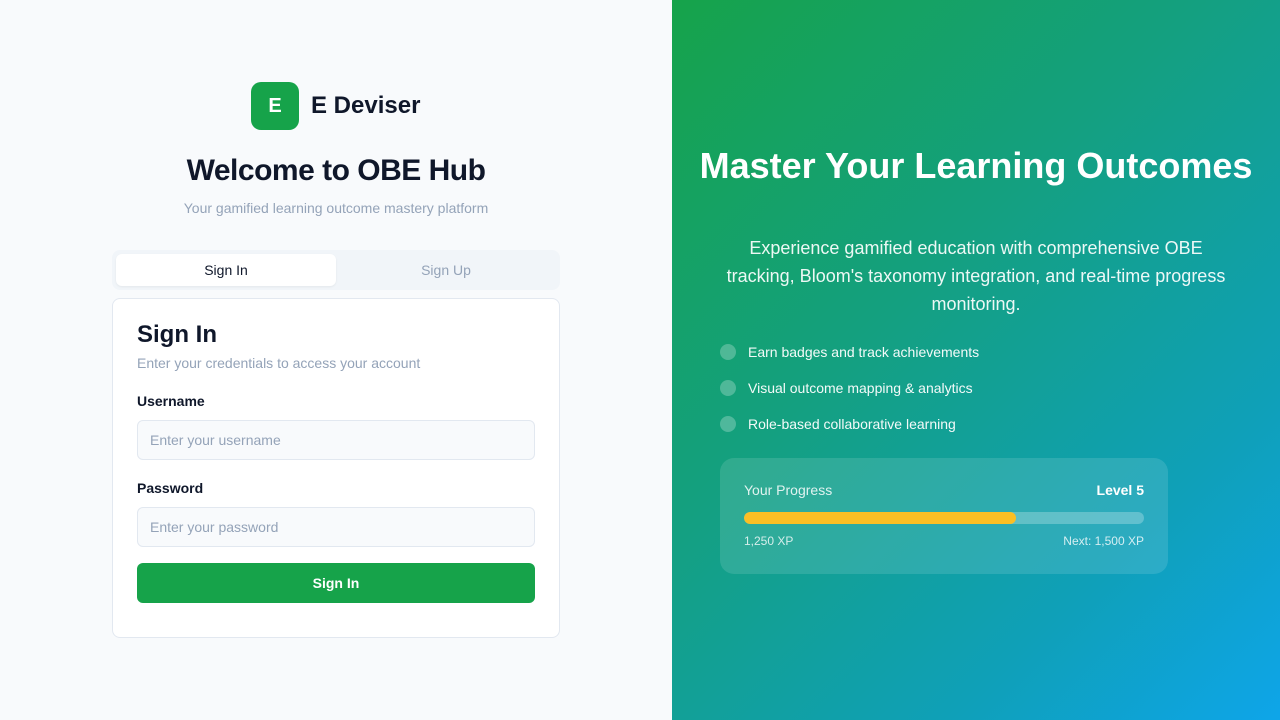  I want to click on progress-label: Your Progress, so click(788, 490).